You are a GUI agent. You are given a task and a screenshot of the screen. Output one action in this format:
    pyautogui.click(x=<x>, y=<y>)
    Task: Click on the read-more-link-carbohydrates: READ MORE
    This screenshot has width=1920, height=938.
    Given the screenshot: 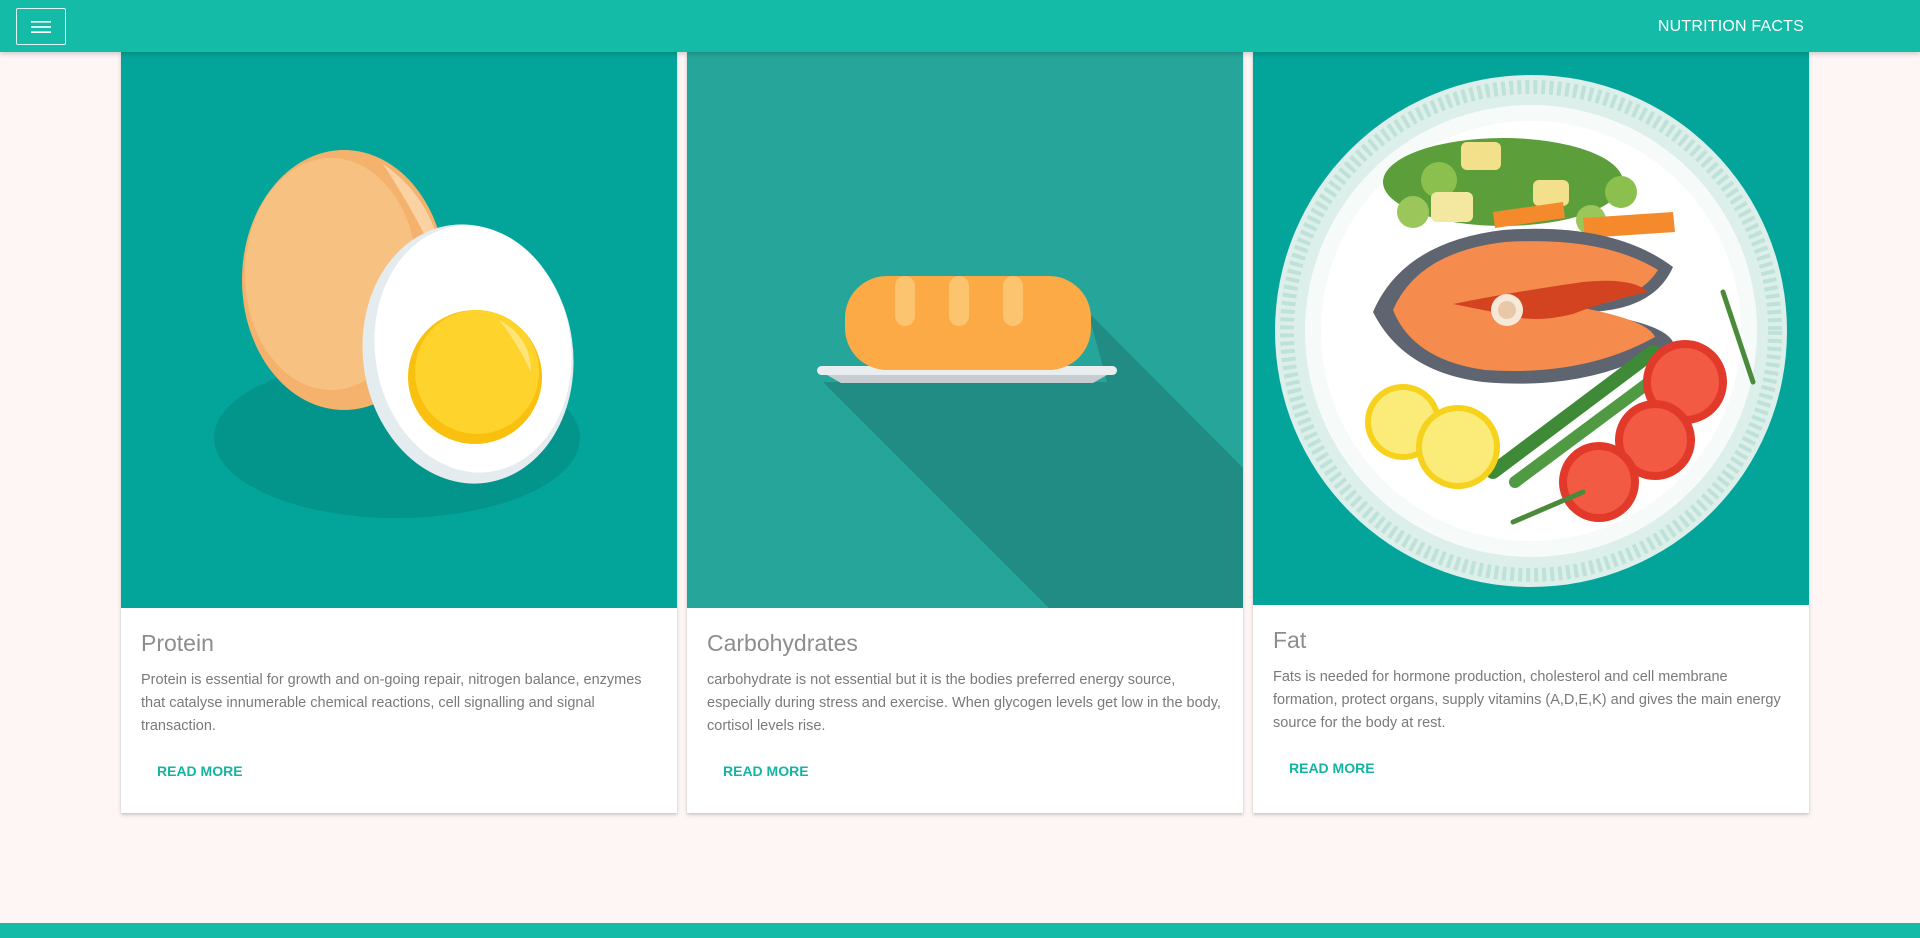 What is the action you would take?
    pyautogui.click(x=766, y=771)
    